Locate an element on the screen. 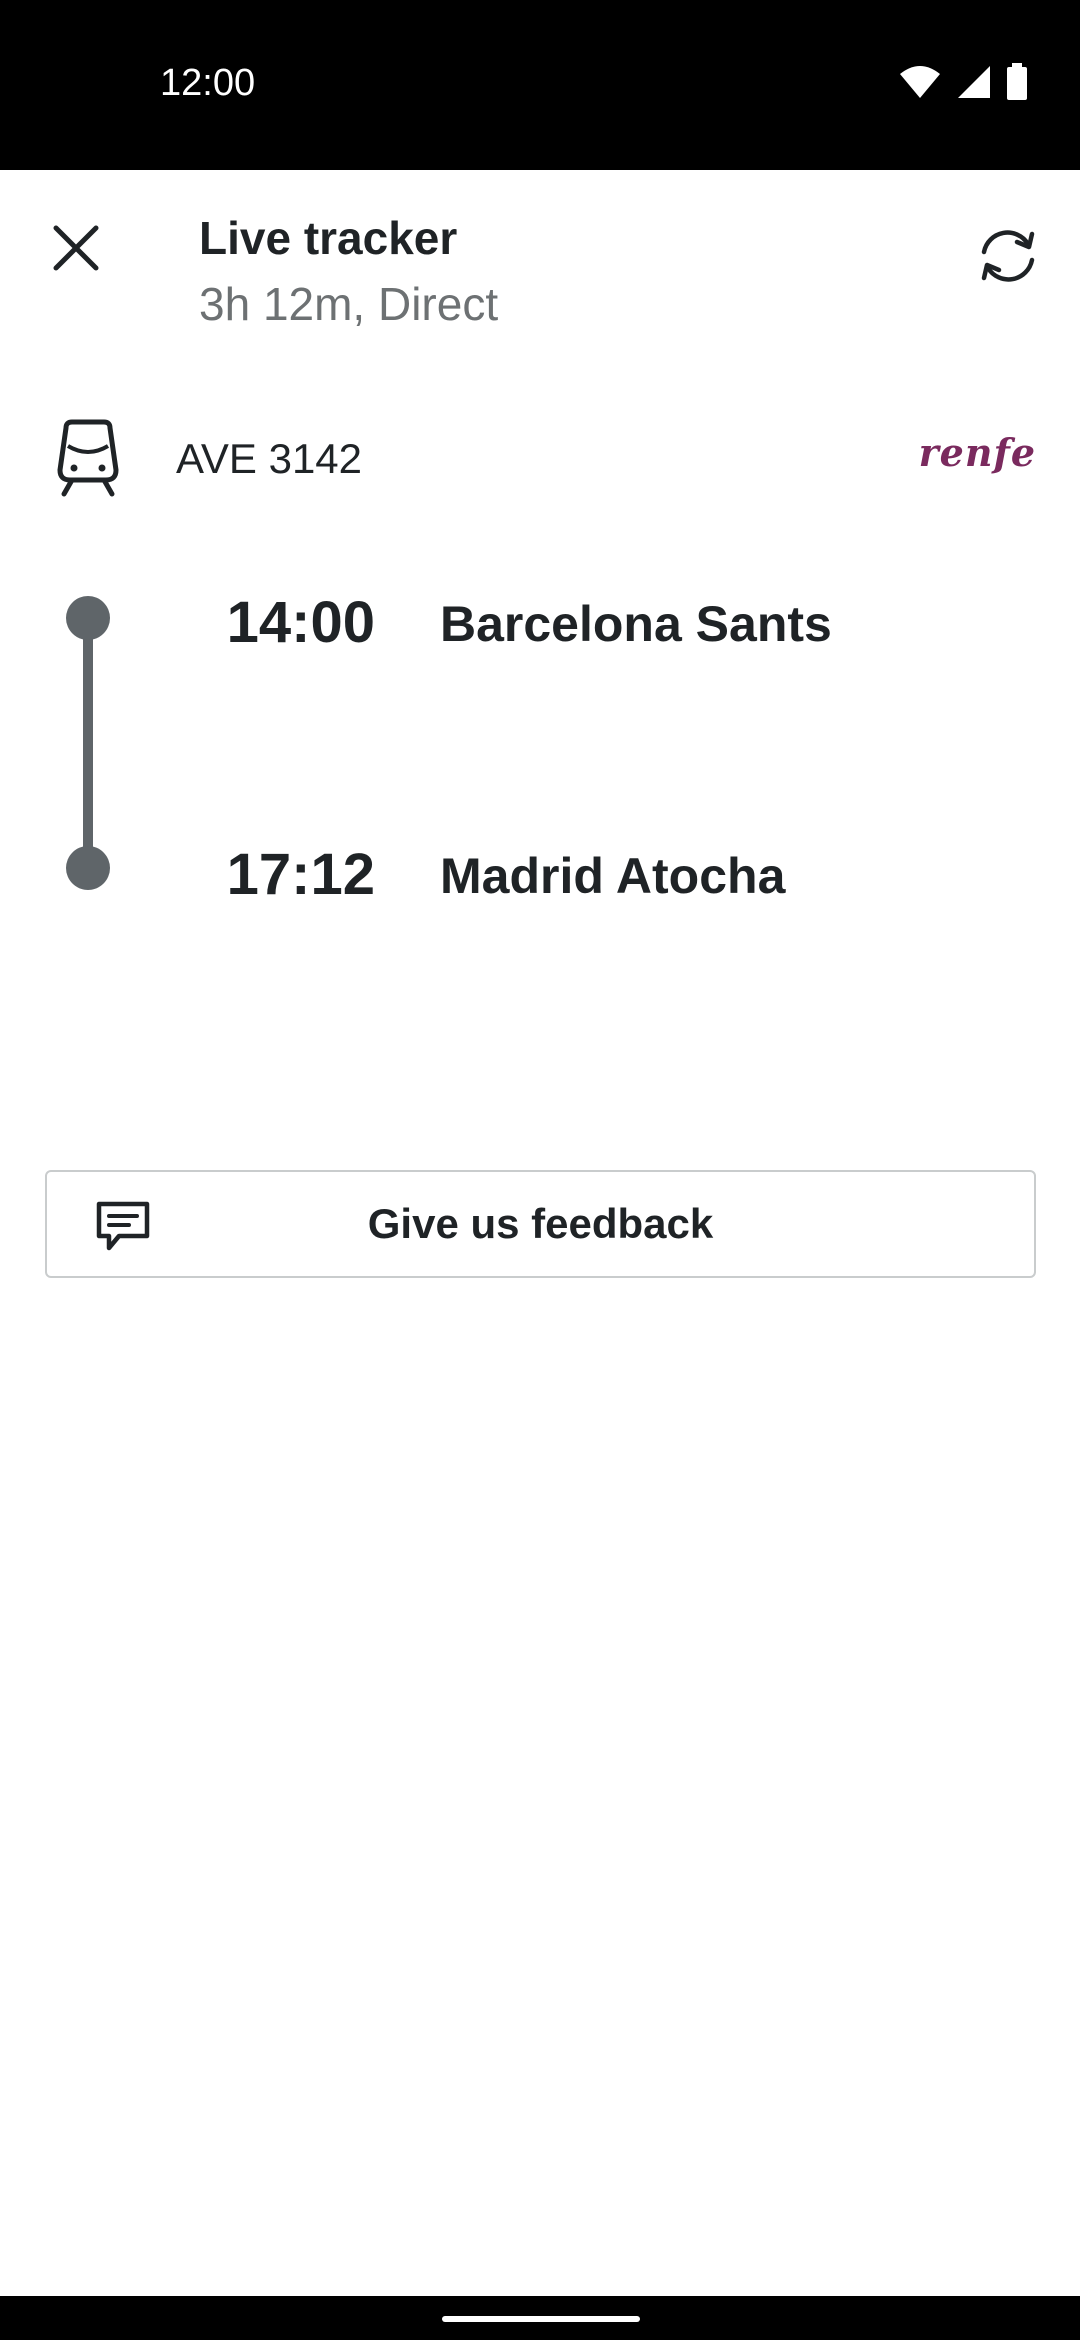  operator-logo: renfe is located at coordinates (977, 452).